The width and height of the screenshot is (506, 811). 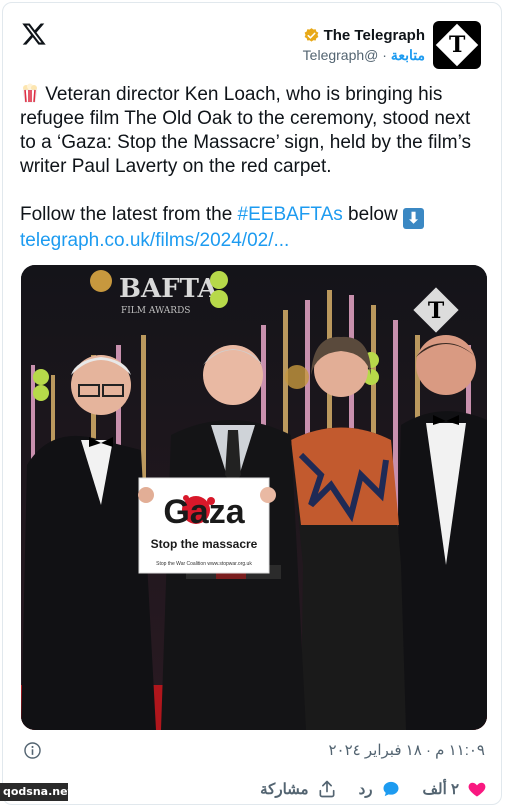 I want to click on telegraph-logo-icon: T, so click(x=457, y=45).